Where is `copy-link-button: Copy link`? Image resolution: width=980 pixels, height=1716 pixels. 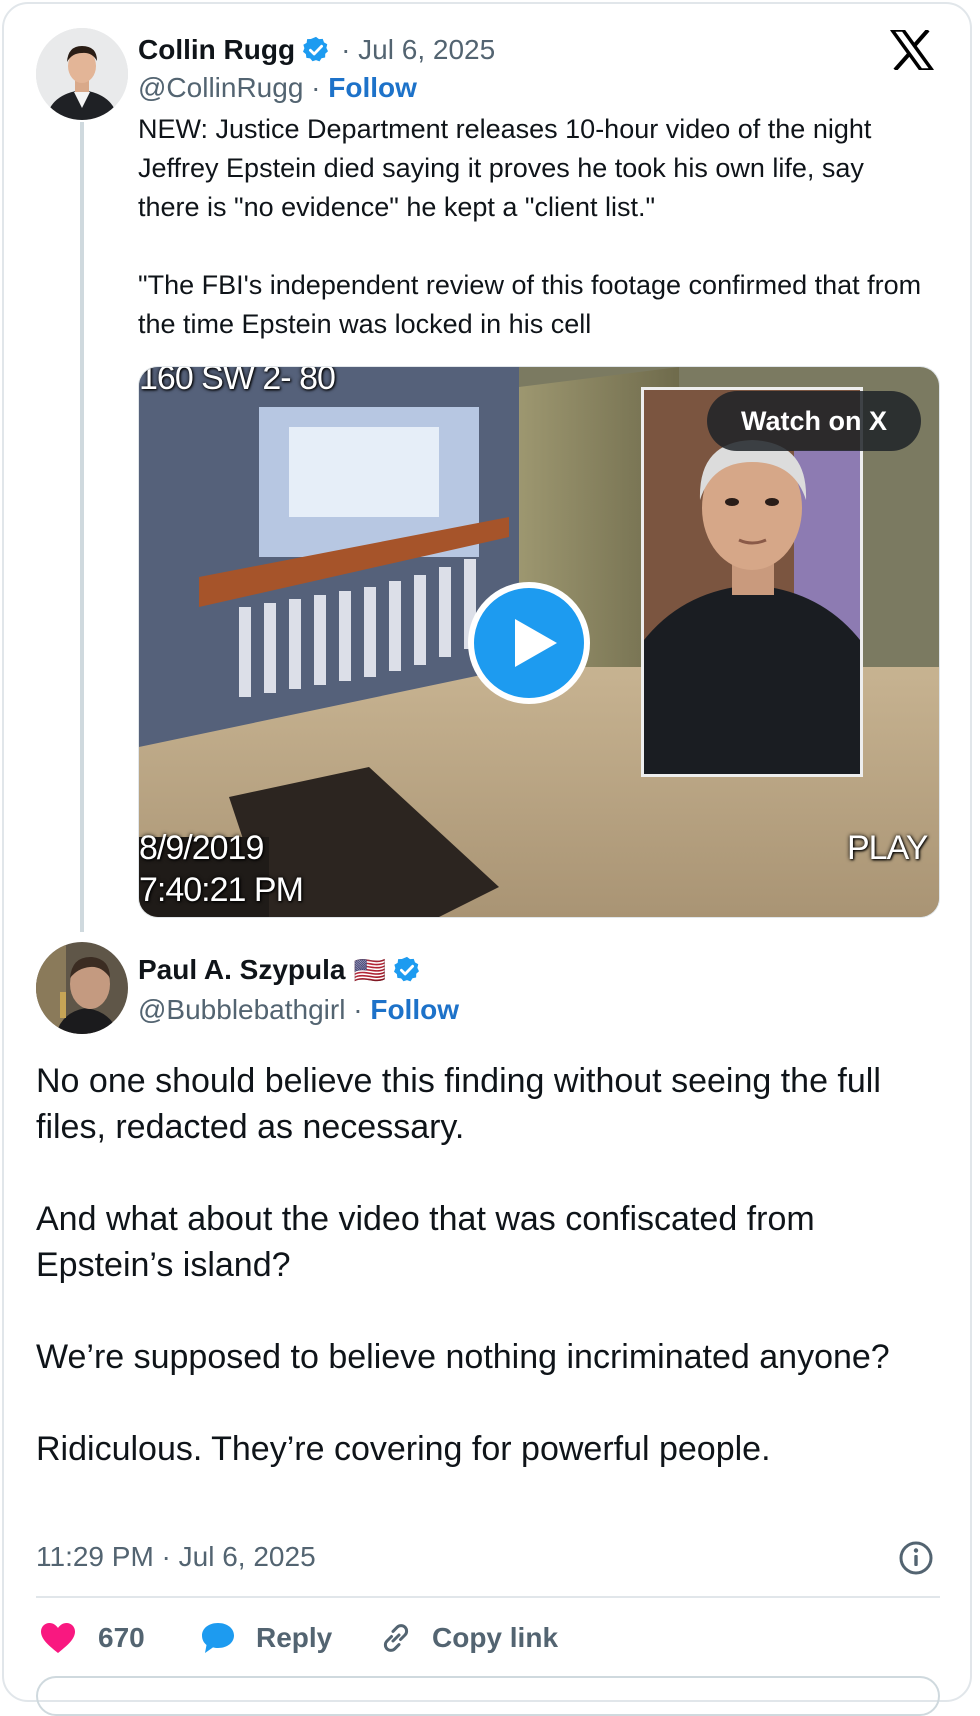
copy-link-button: Copy link is located at coordinates (468, 1638).